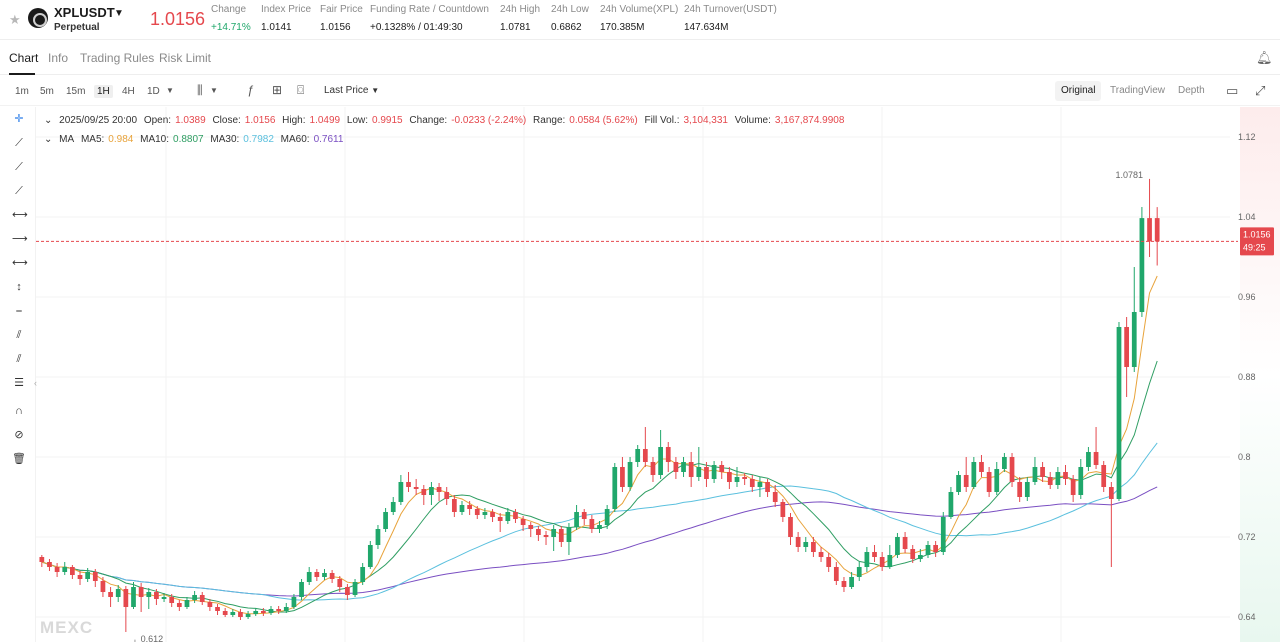  Describe the element at coordinates (19, 167) in the screenshot. I see `ray-line-icon: ⟋` at that location.